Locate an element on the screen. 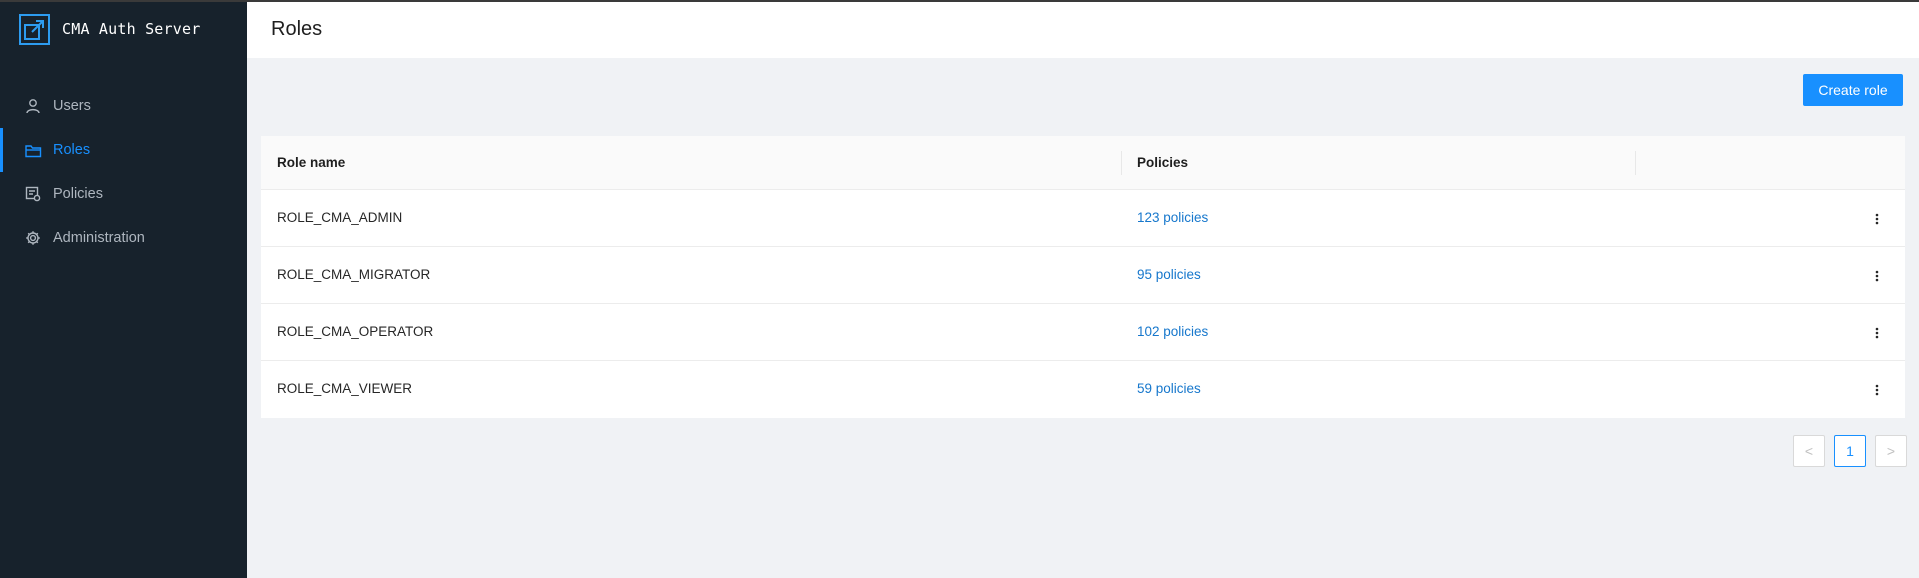  role-name: ROLE_CMA_VIEWER is located at coordinates (345, 388).